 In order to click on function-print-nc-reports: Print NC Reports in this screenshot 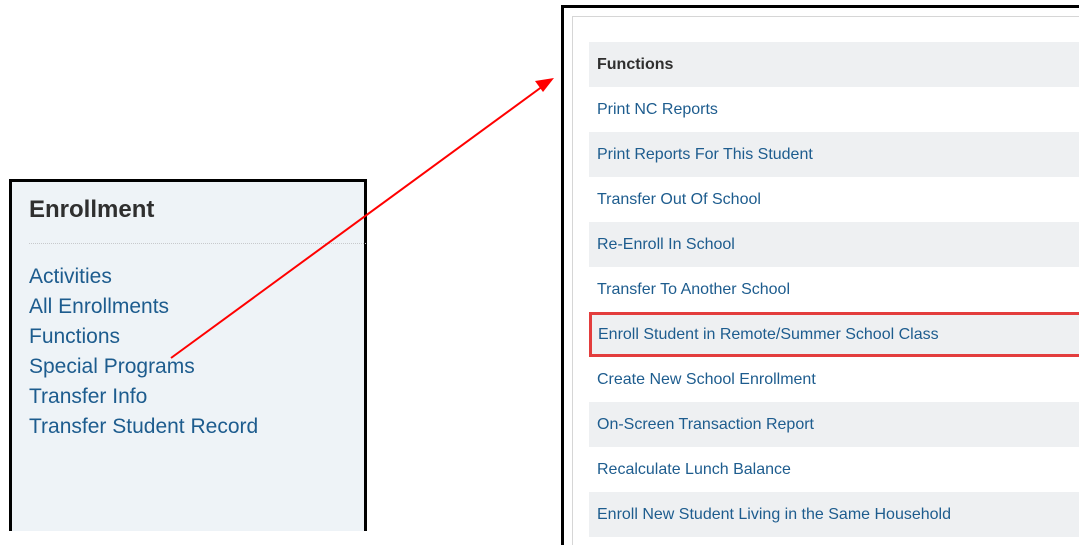, I will do `click(834, 109)`.